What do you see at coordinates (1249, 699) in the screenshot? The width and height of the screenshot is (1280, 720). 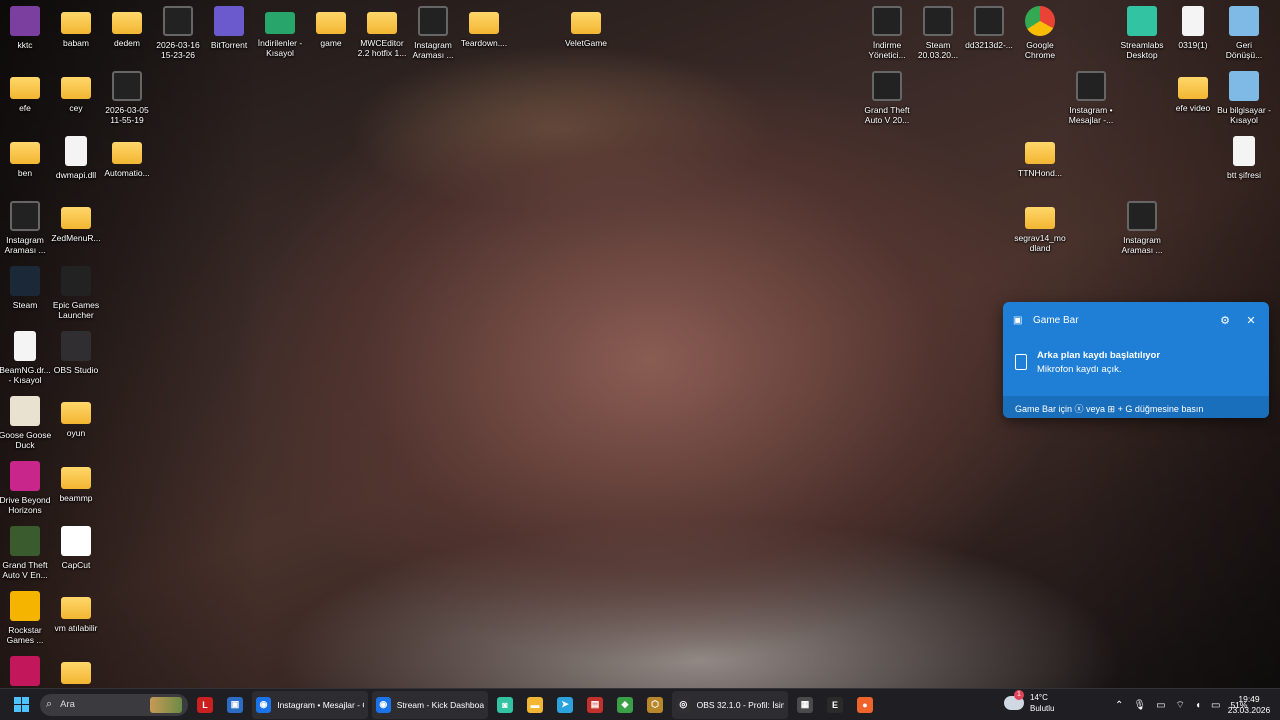 I see `clock-time: 19:49` at bounding box center [1249, 699].